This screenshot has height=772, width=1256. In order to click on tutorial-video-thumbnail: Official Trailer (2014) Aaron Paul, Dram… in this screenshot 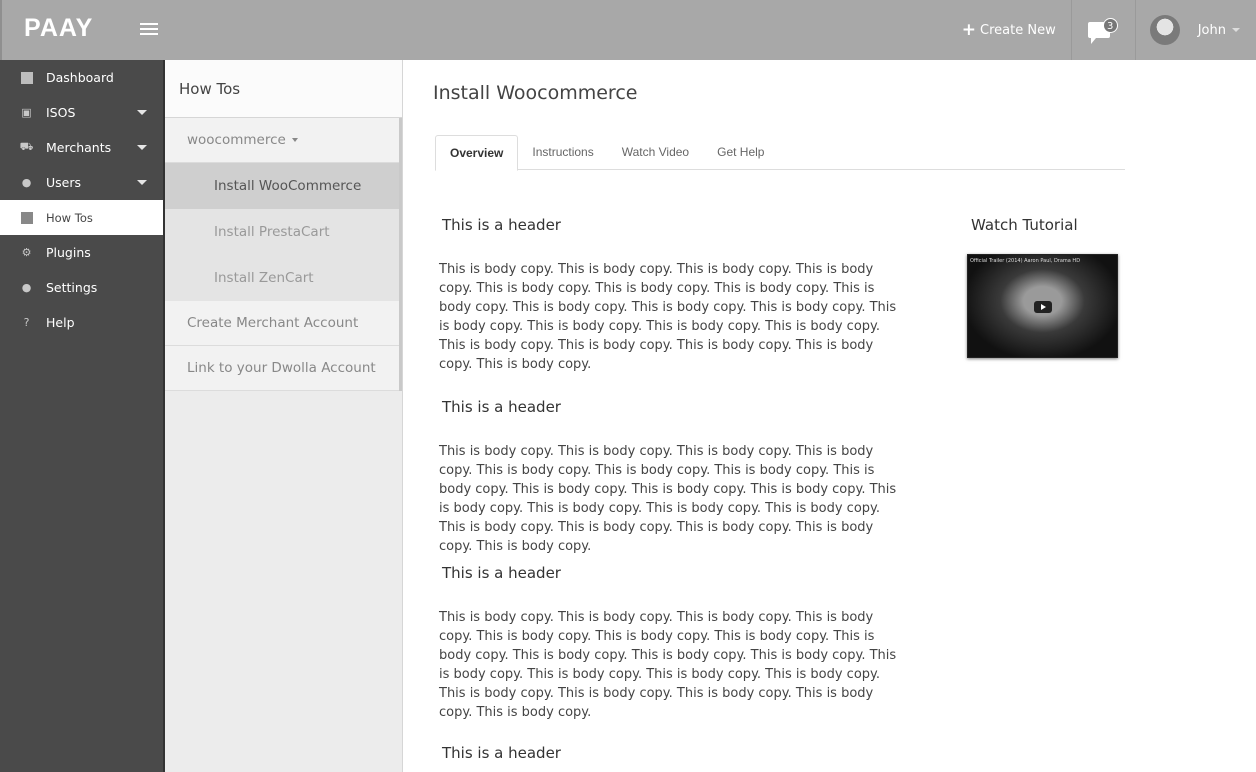, I will do `click(1042, 306)`.